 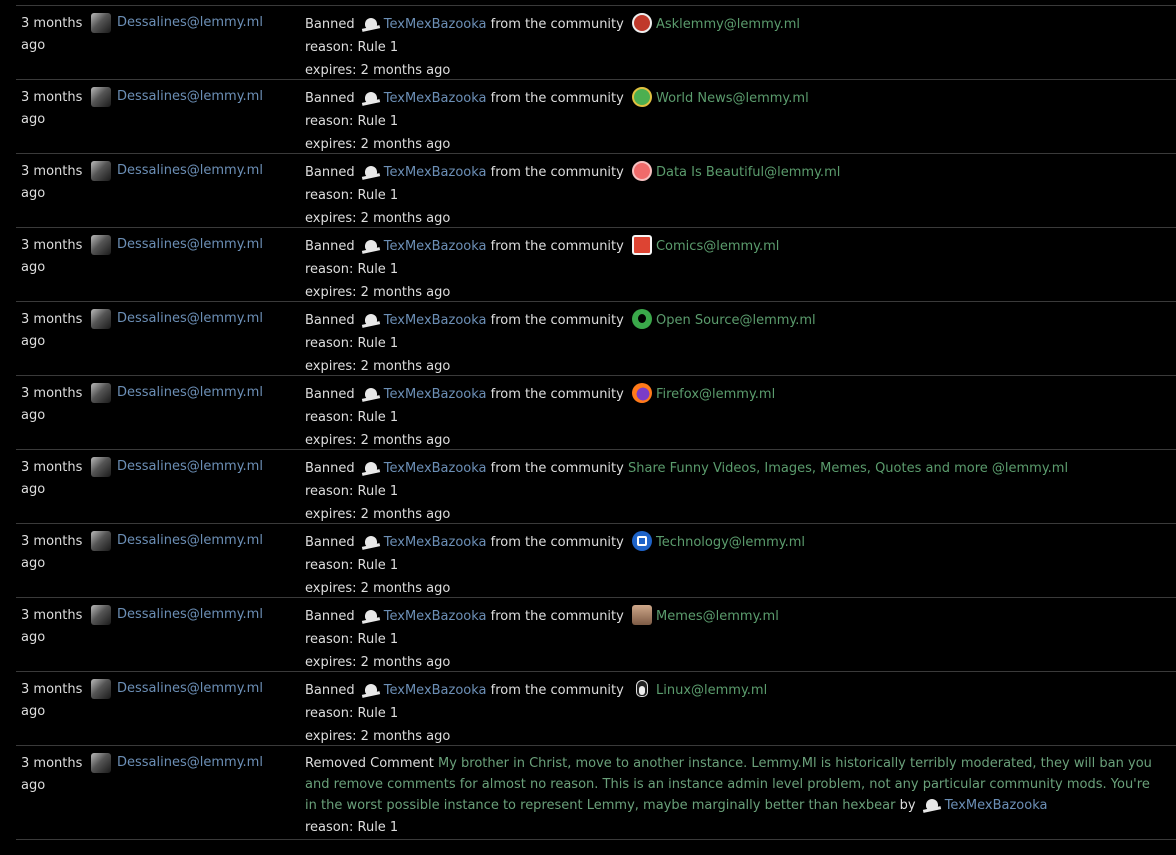 I want to click on community-link: Firefox@lemmy.ml, so click(x=715, y=394).